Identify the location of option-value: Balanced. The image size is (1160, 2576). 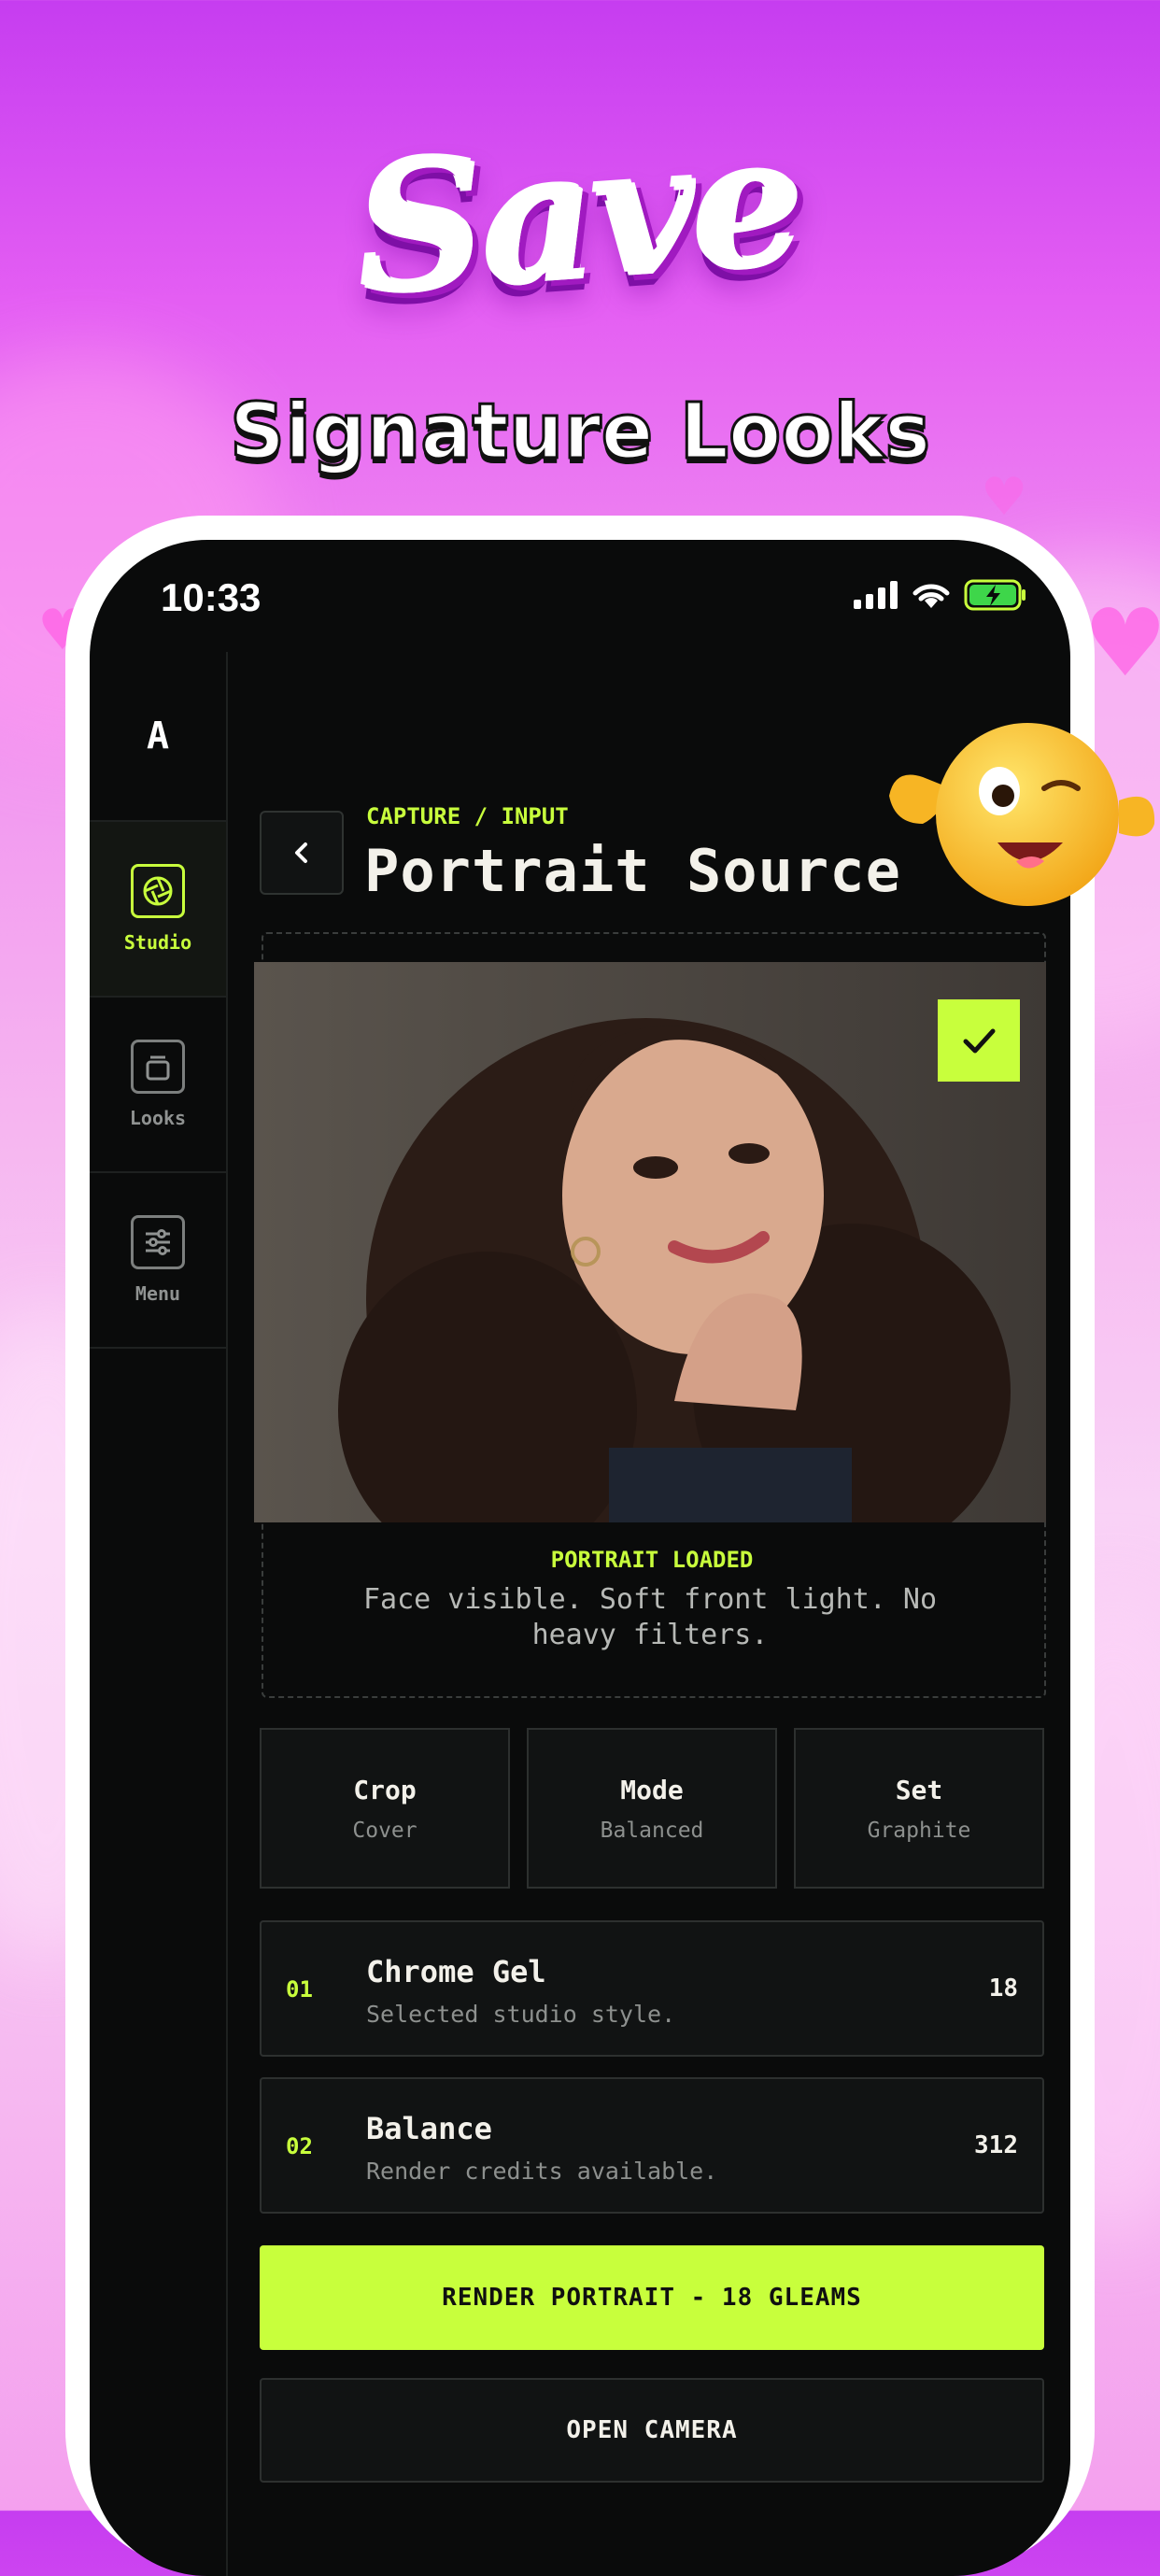
(652, 1830).